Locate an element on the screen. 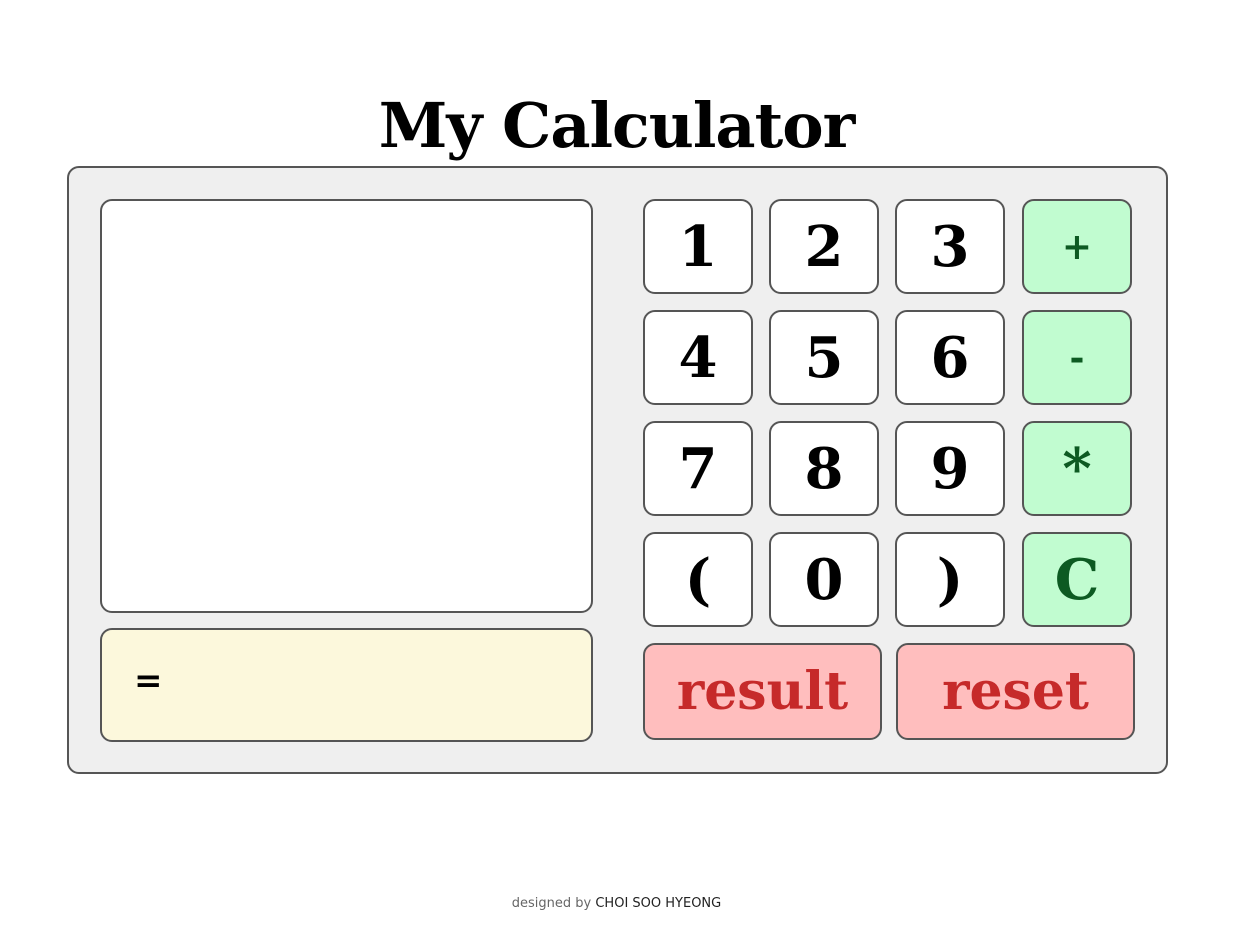 The image size is (1233, 940). key-minus: - is located at coordinates (1077, 357).